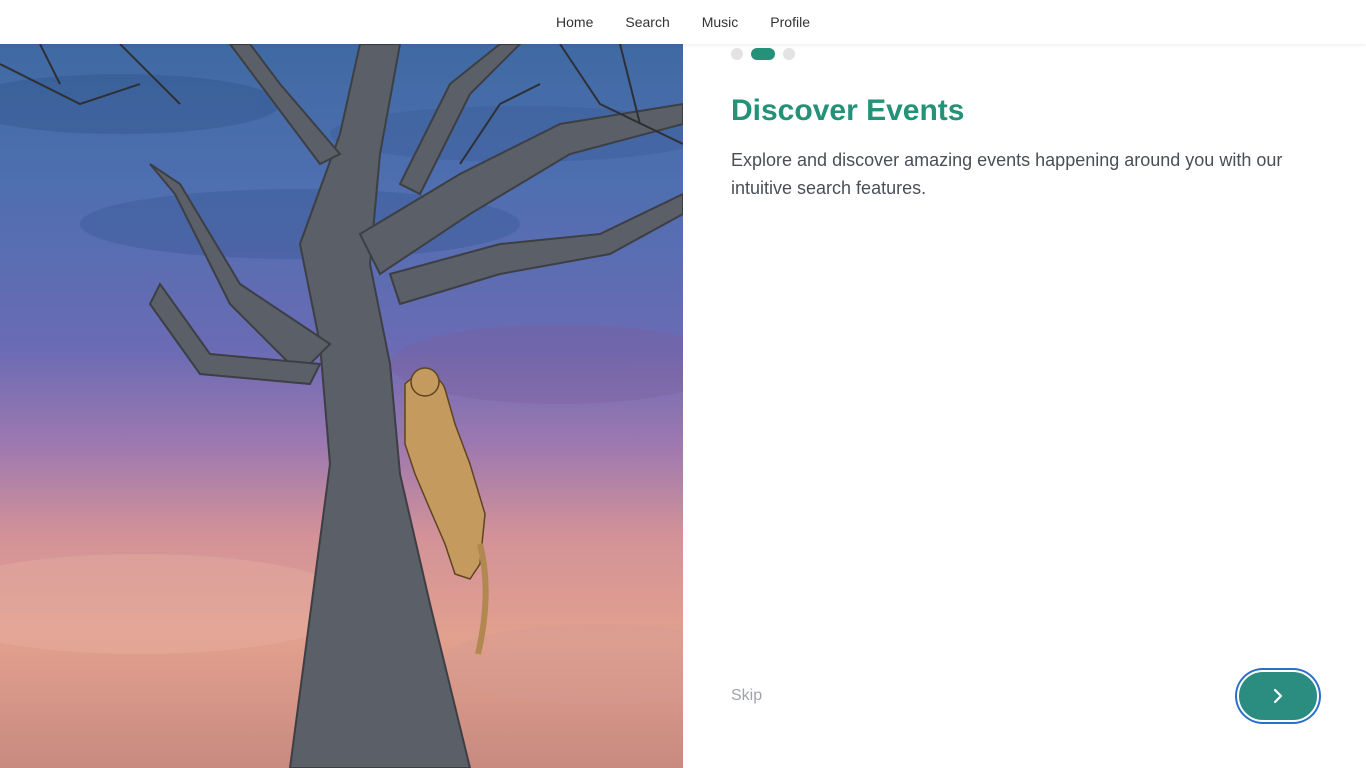 The image size is (1366, 768). What do you see at coordinates (683, 22) in the screenshot?
I see `top-nav: Home Search Music Profile` at bounding box center [683, 22].